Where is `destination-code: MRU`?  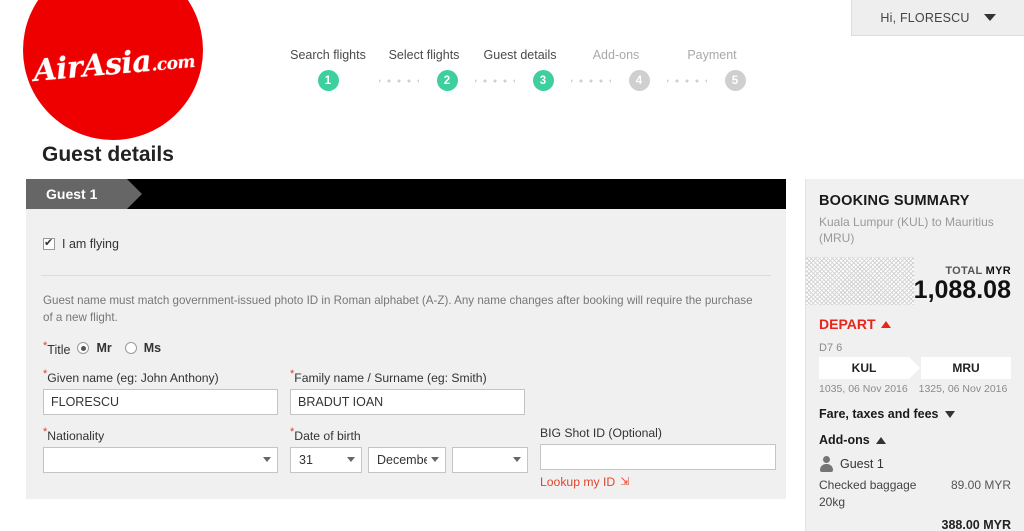
destination-code: MRU is located at coordinates (966, 368).